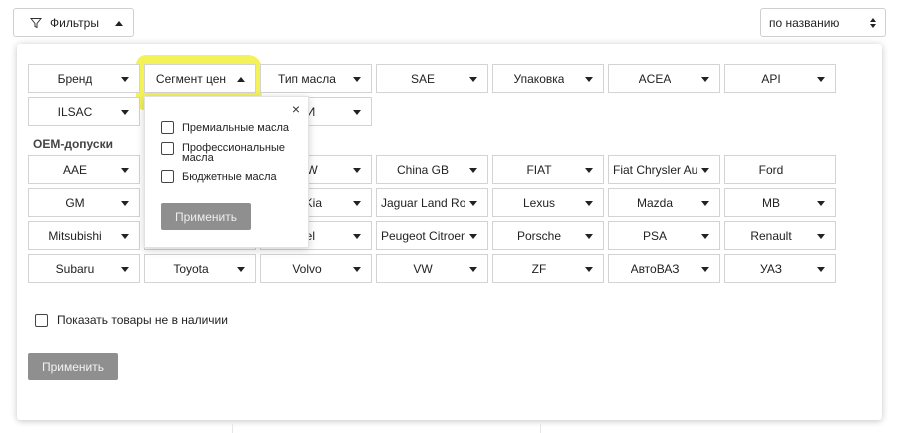  What do you see at coordinates (655, 169) in the screenshot?
I see `filter-label: Fiat Chrysler Aut` at bounding box center [655, 169].